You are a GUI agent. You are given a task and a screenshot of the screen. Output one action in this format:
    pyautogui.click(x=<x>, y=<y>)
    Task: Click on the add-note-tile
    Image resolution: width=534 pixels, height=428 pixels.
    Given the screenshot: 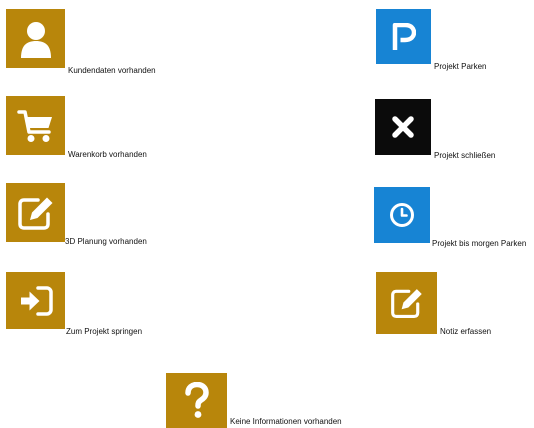 What is the action you would take?
    pyautogui.click(x=406, y=303)
    